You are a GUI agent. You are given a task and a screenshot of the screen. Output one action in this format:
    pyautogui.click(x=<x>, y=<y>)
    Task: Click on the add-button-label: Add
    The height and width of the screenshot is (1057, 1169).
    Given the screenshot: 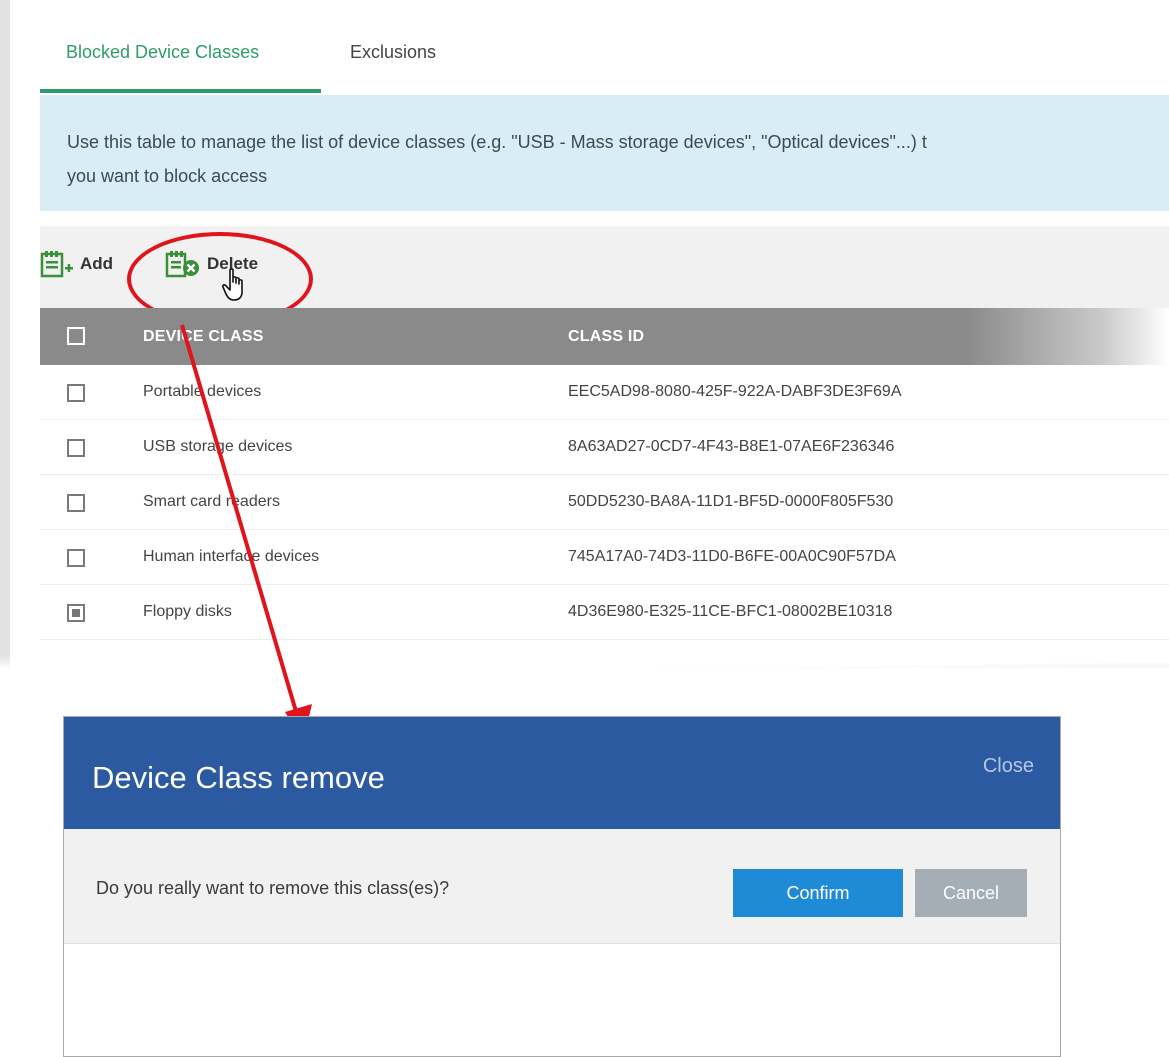 What is the action you would take?
    pyautogui.click(x=97, y=263)
    